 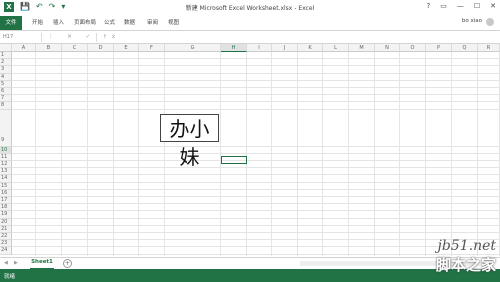 What do you see at coordinates (6, 77) in the screenshot?
I see `row-header-4: 4` at bounding box center [6, 77].